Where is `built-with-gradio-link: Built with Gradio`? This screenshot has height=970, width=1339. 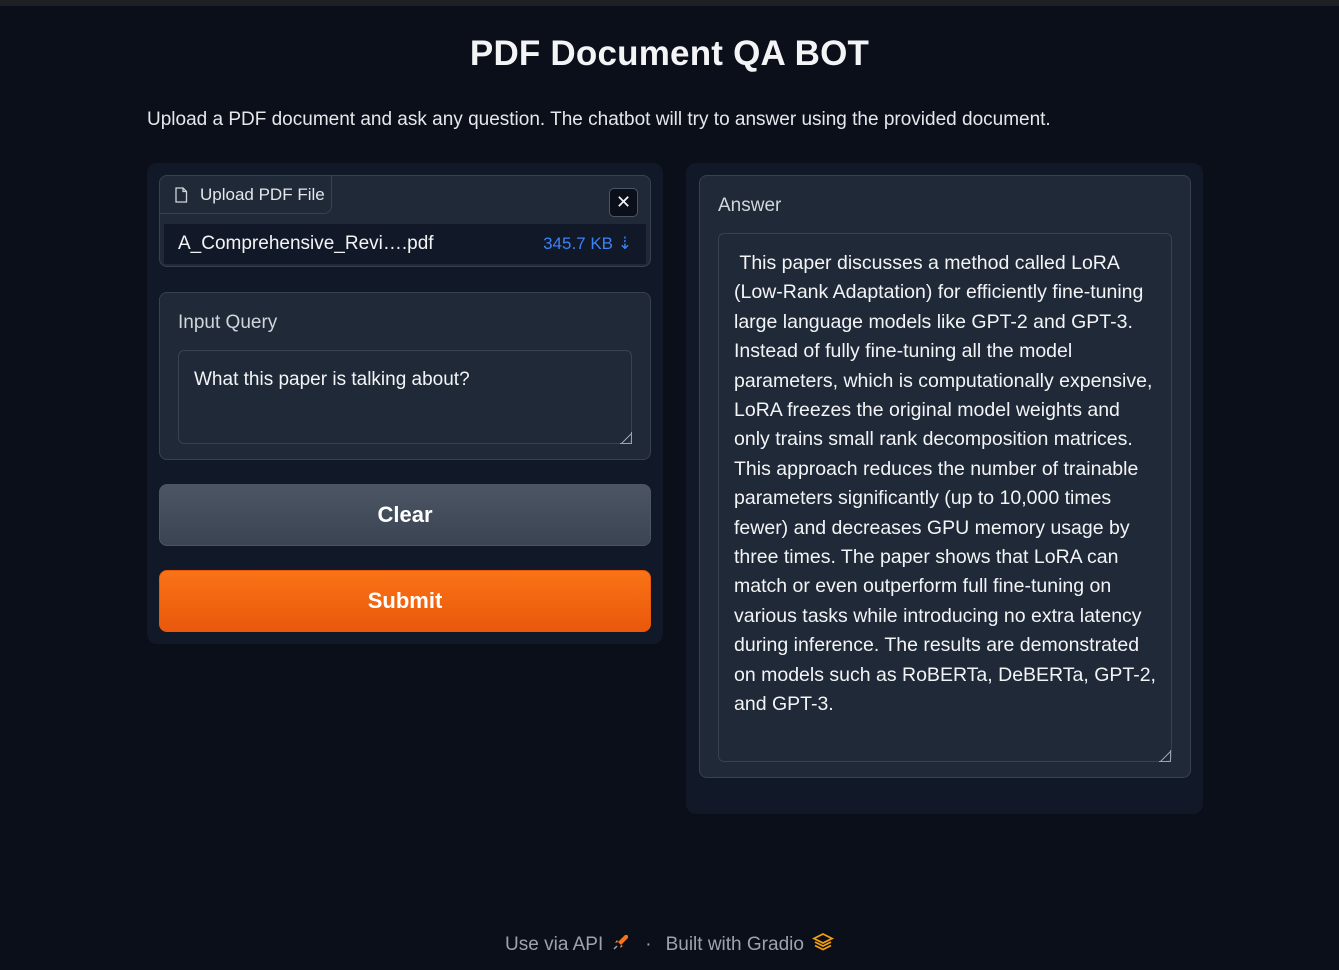
built-with-gradio-link: Built with Gradio is located at coordinates (750, 945).